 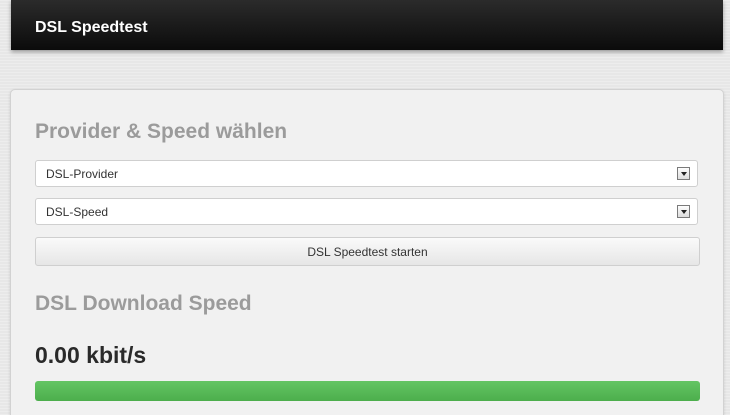 I want to click on provider-select: DSL-Provider, so click(x=366, y=173).